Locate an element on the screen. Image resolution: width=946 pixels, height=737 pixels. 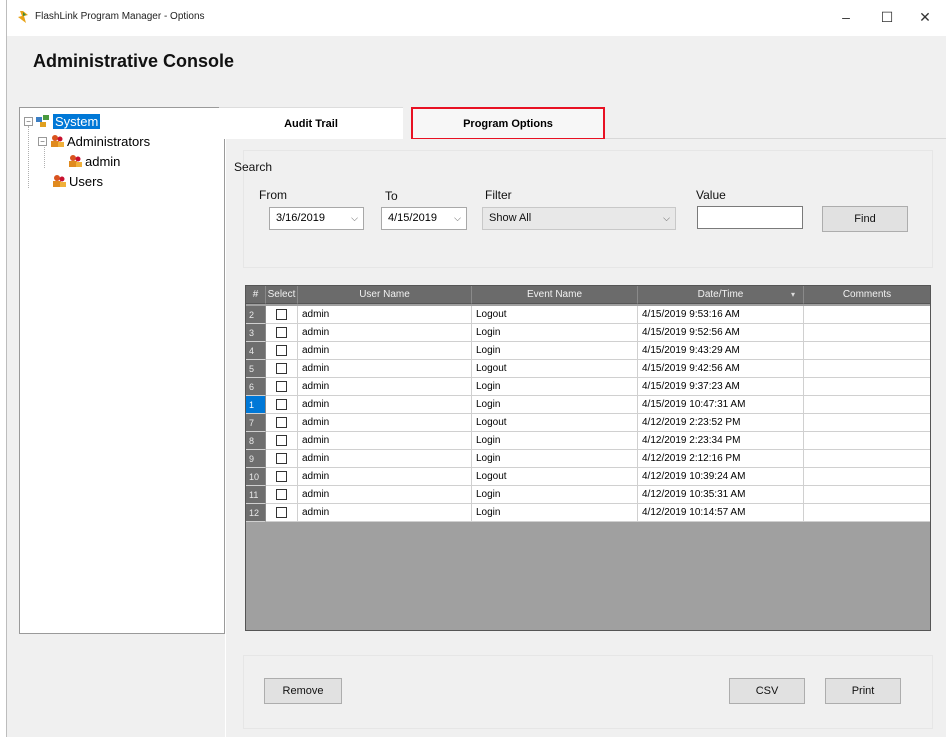
tree-node-admin: admin is located at coordinates (94, 161).